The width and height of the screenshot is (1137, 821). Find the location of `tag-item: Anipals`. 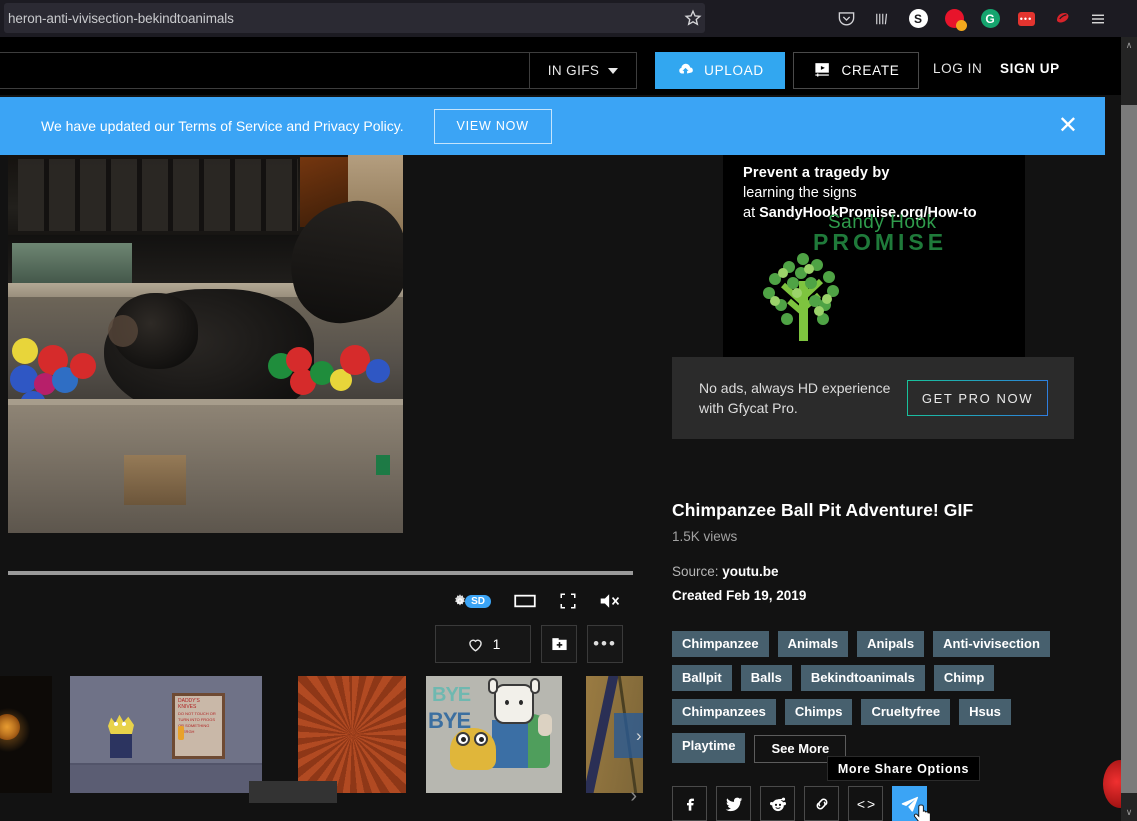

tag-item: Anipals is located at coordinates (891, 644).